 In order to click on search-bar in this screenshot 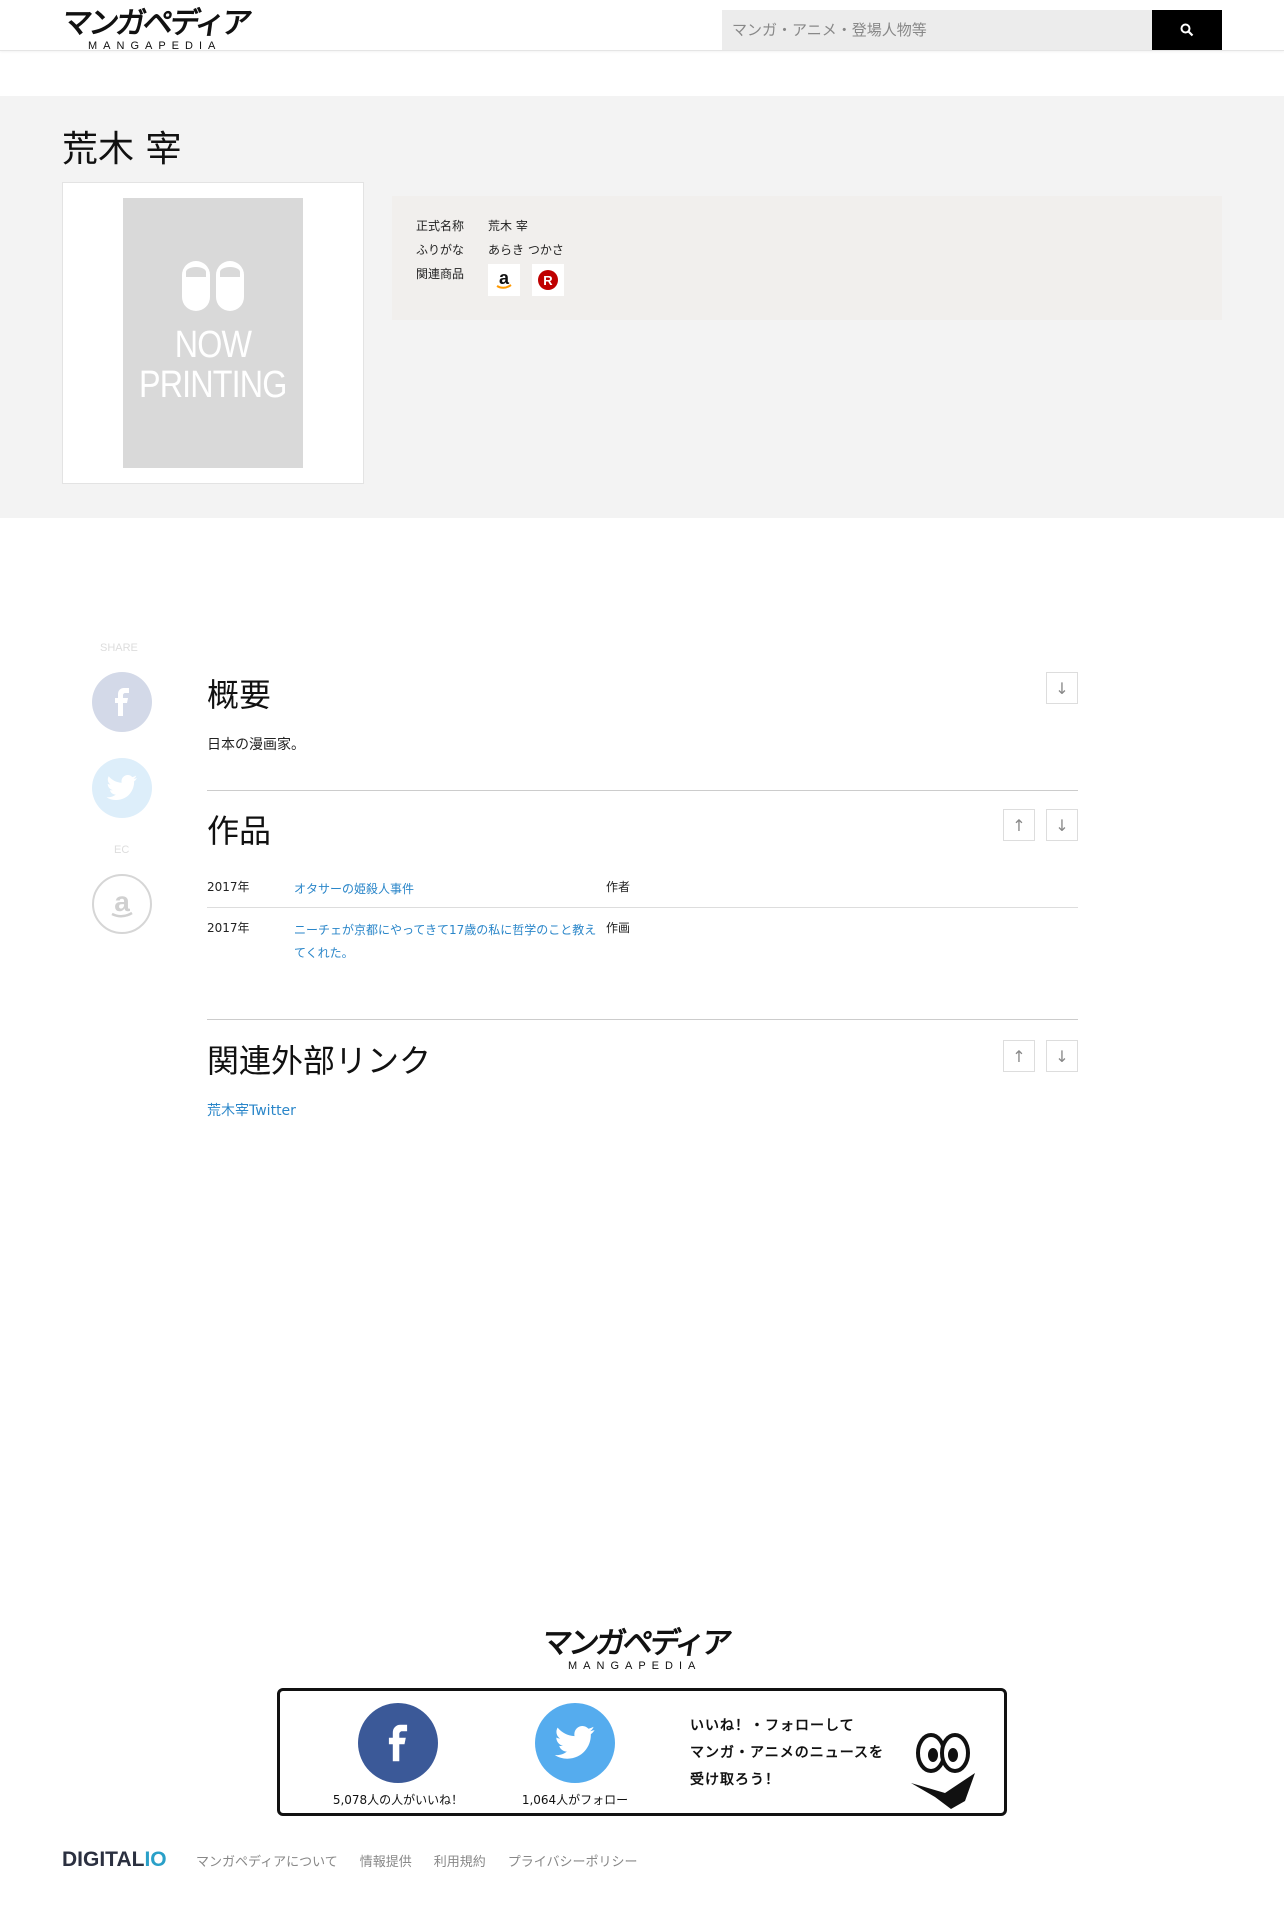, I will do `click(972, 30)`.